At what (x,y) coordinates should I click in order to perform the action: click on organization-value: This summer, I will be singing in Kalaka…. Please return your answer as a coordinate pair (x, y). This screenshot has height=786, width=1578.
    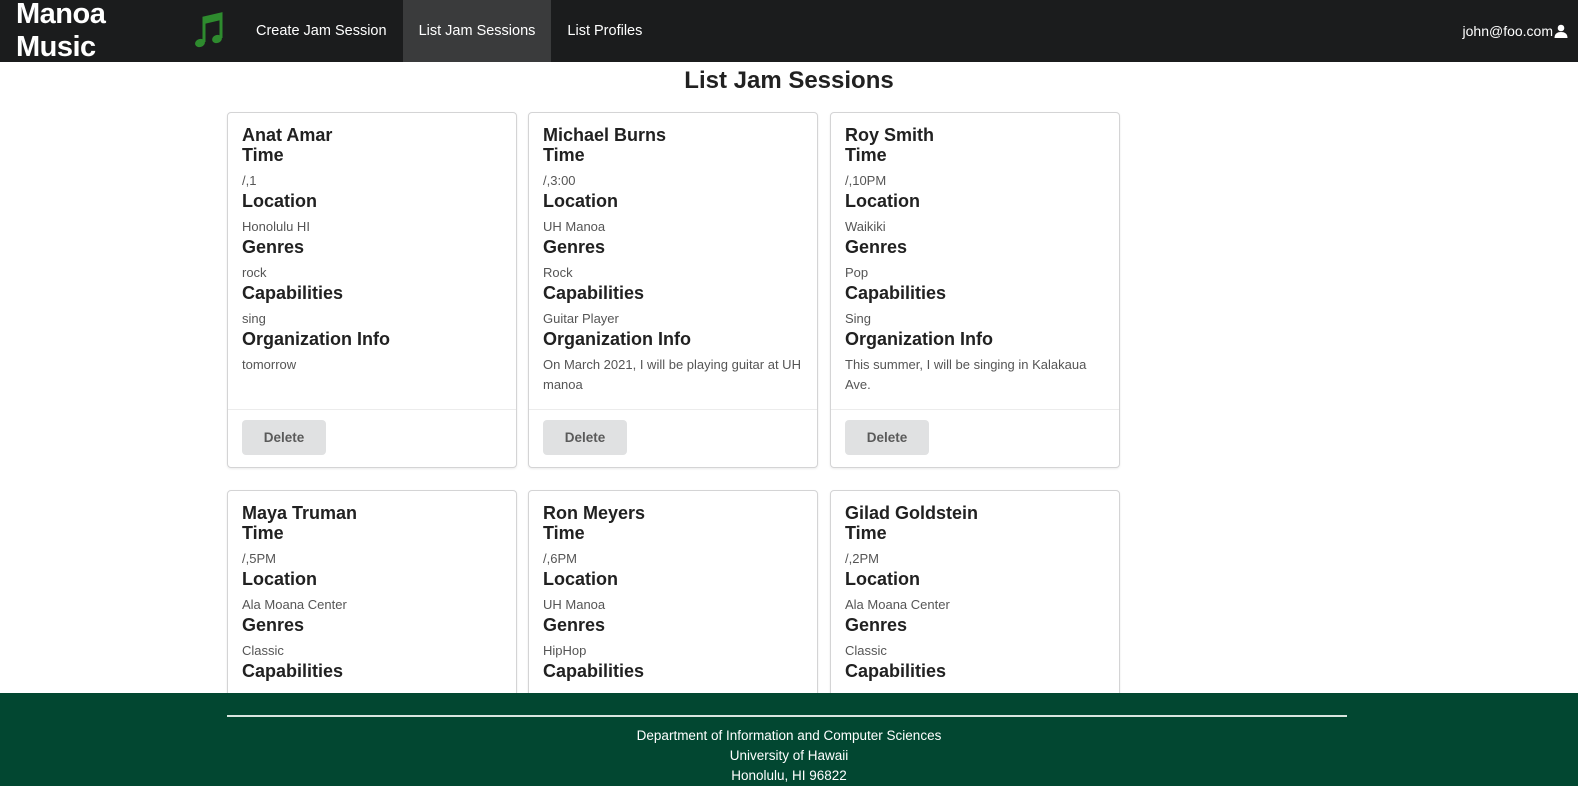
    Looking at the image, I should click on (966, 374).